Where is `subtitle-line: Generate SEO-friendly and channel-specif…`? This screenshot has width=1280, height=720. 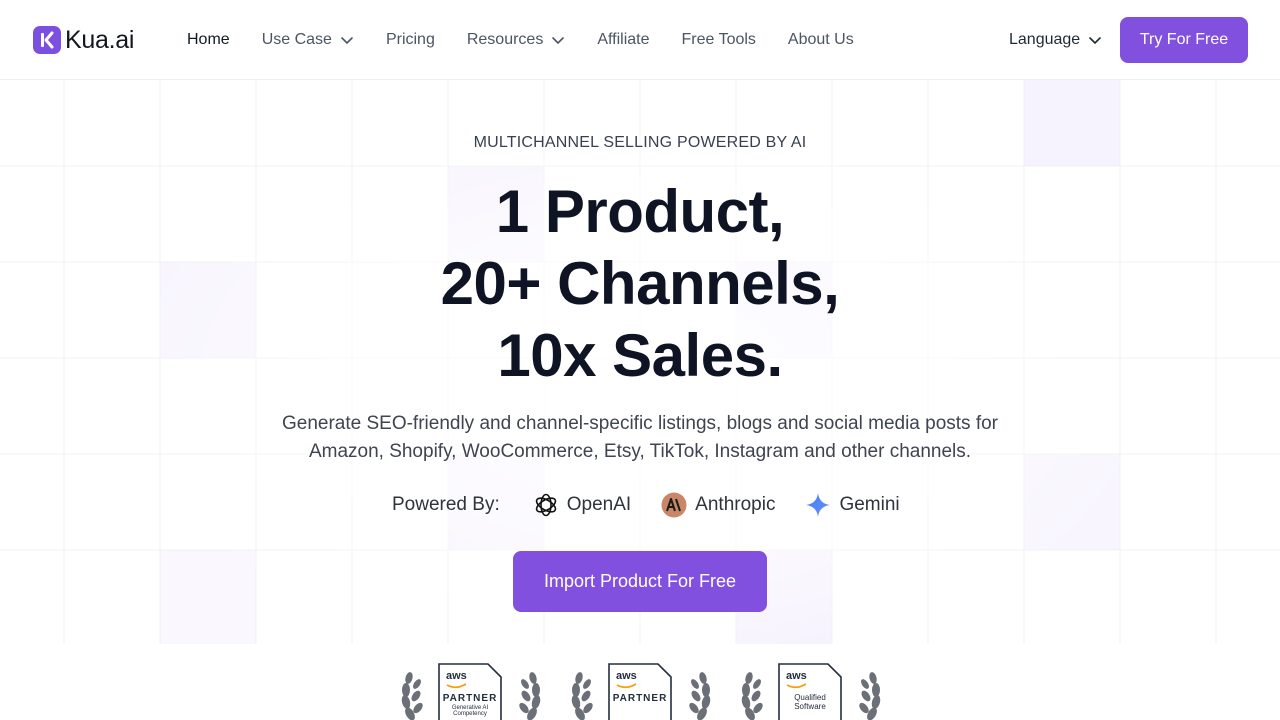 subtitle-line: Generate SEO-friendly and channel-specif… is located at coordinates (640, 423).